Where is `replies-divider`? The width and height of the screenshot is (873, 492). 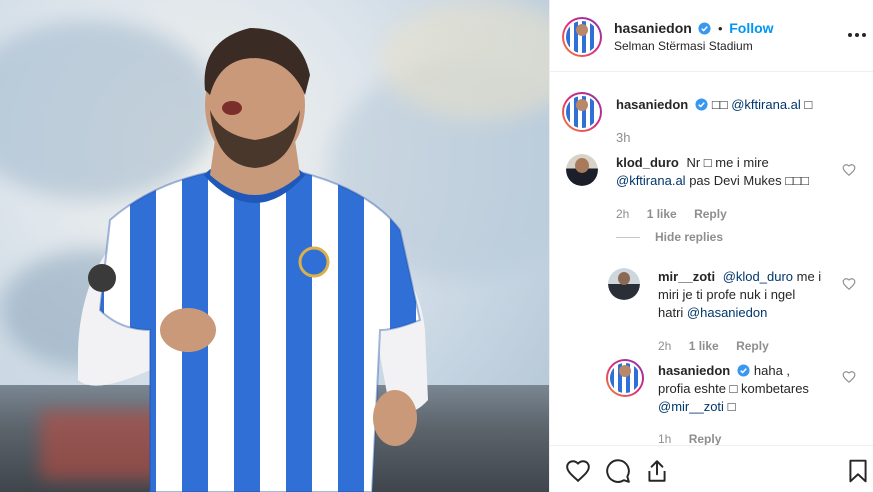
replies-divider is located at coordinates (628, 237).